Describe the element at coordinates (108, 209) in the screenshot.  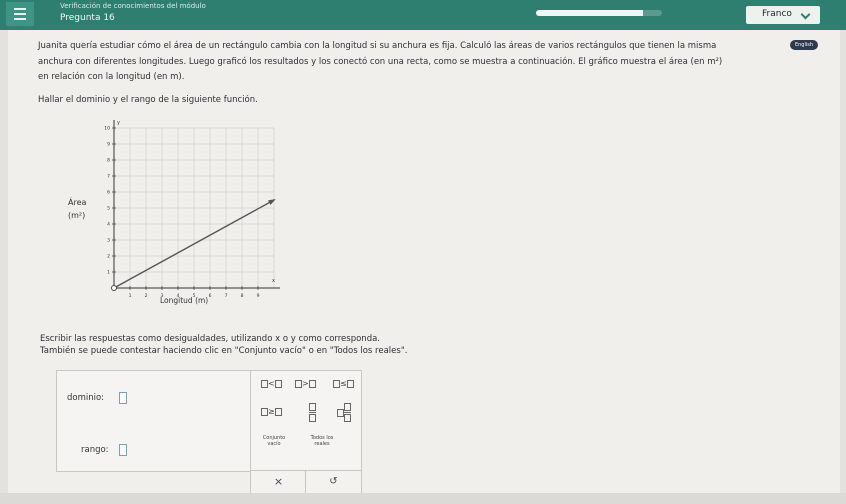
I see `y-tick-label: 5` at that location.